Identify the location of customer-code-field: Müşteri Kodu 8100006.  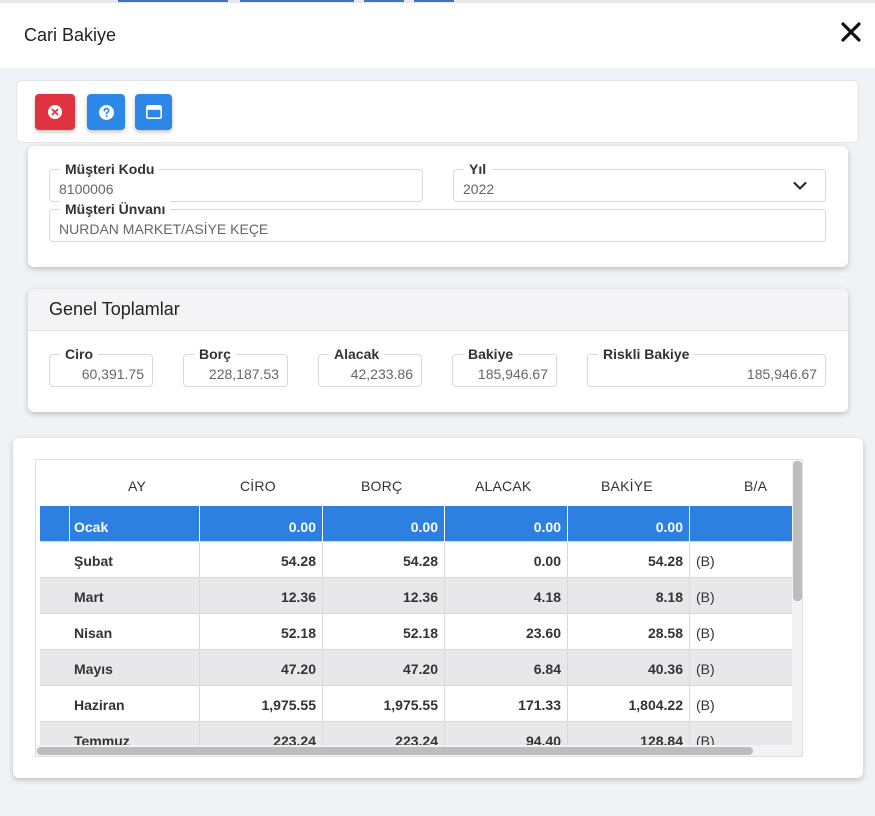
(236, 181).